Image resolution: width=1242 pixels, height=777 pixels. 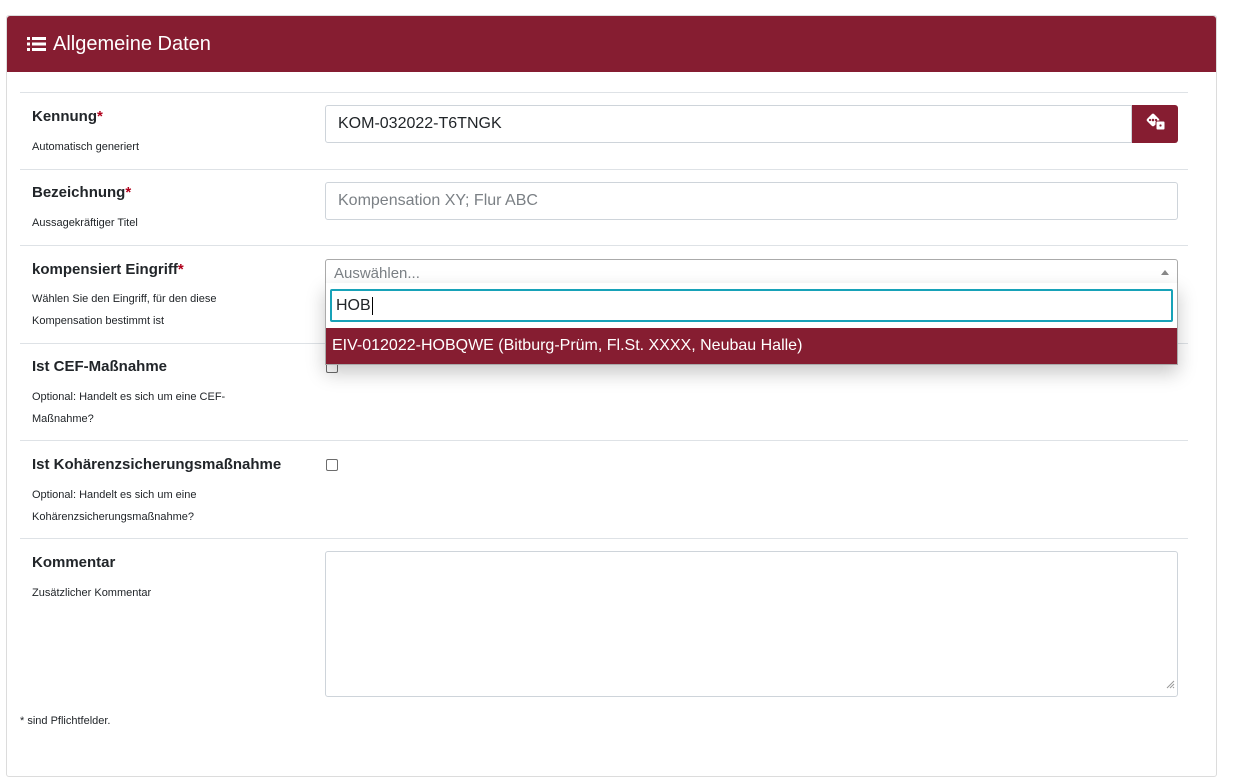 What do you see at coordinates (372, 305) in the screenshot?
I see `text-caret` at bounding box center [372, 305].